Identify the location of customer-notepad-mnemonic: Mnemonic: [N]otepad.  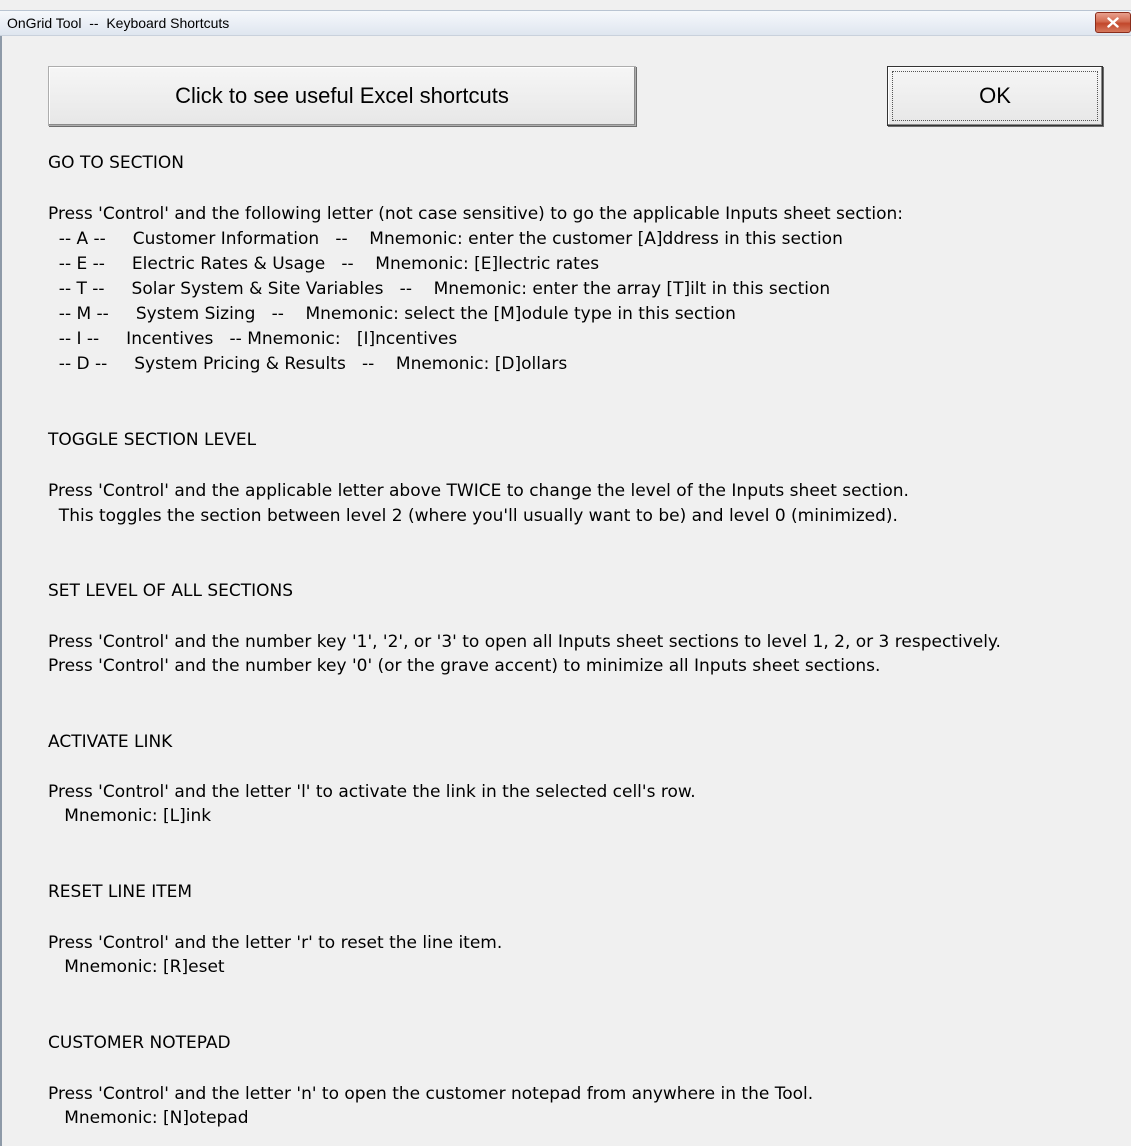
(148, 1118).